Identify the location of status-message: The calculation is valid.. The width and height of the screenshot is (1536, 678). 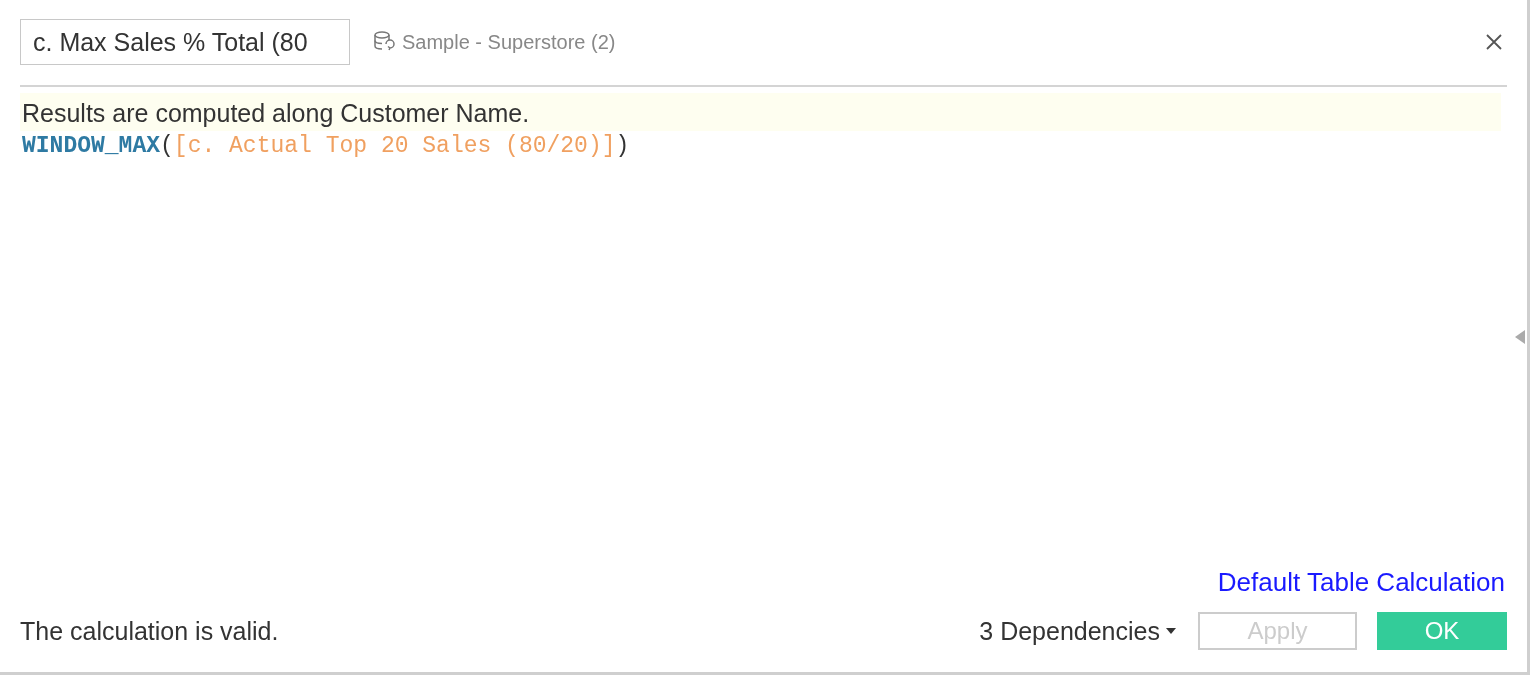
(149, 631).